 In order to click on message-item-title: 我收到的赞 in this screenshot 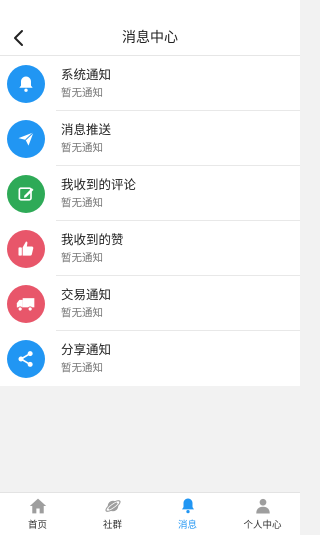, I will do `click(92, 239)`.